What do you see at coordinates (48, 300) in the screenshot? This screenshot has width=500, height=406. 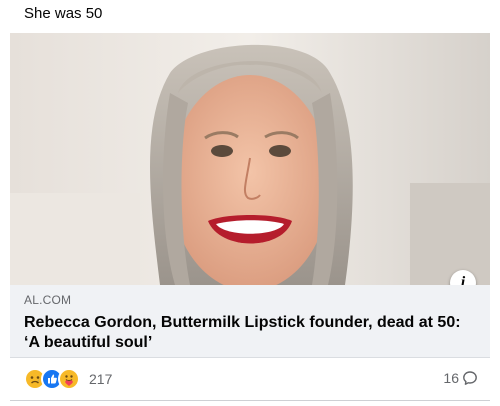 I see `link-domain: AL.COM` at bounding box center [48, 300].